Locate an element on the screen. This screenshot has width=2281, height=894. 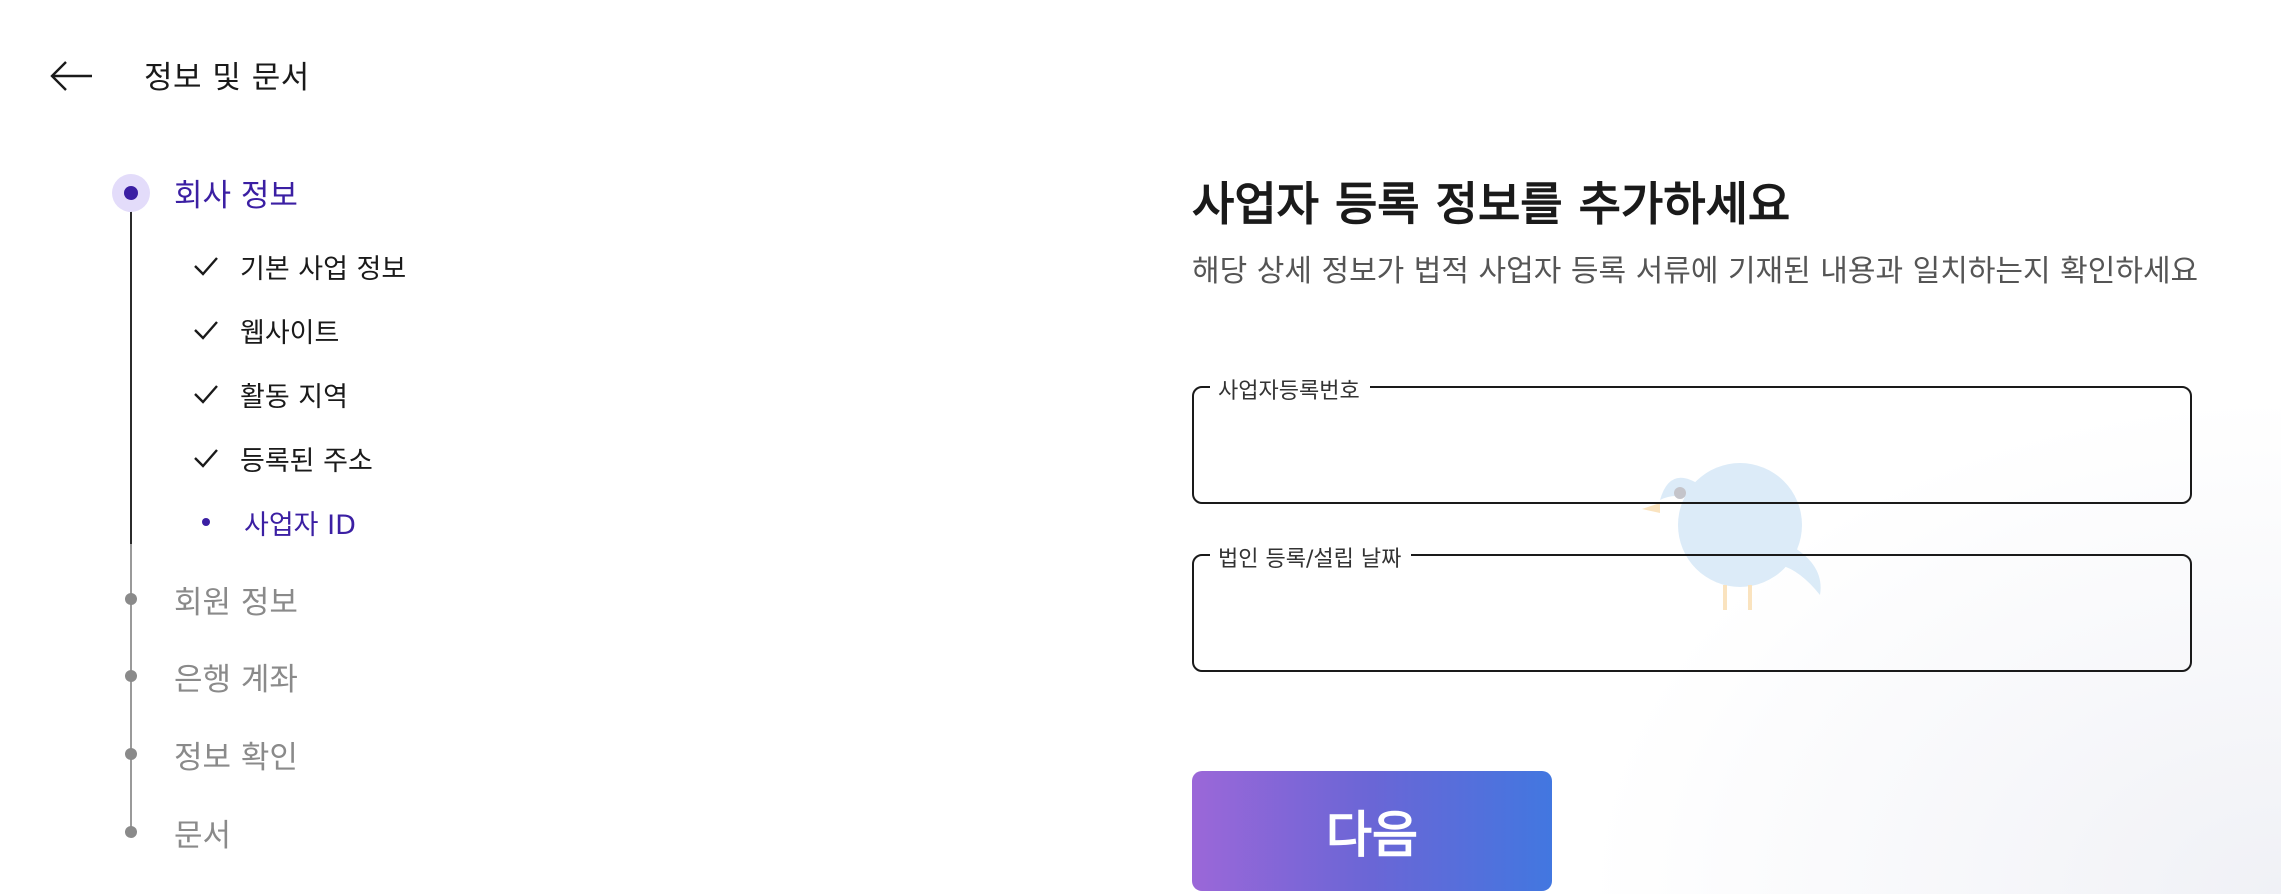
step-documents: 문서 is located at coordinates (202, 832).